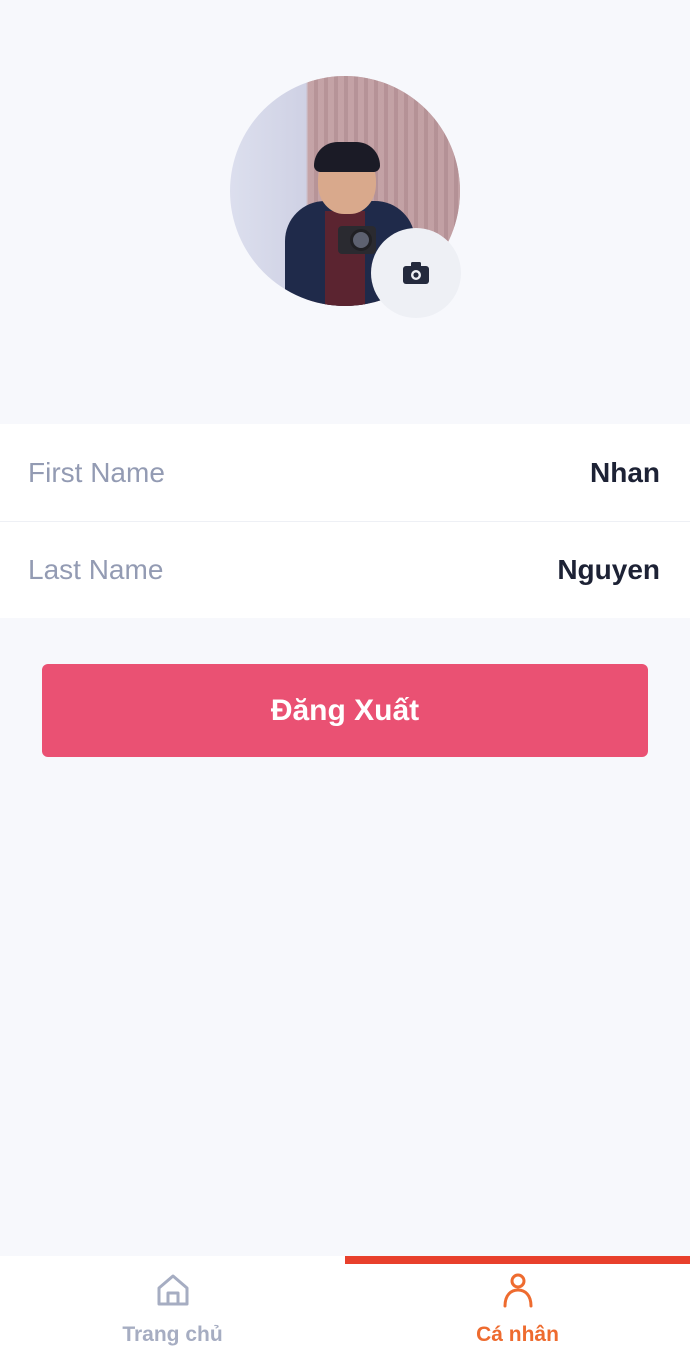 Image resolution: width=690 pixels, height=1360 pixels. I want to click on tab-profile-label: Cá nhân, so click(517, 1334).